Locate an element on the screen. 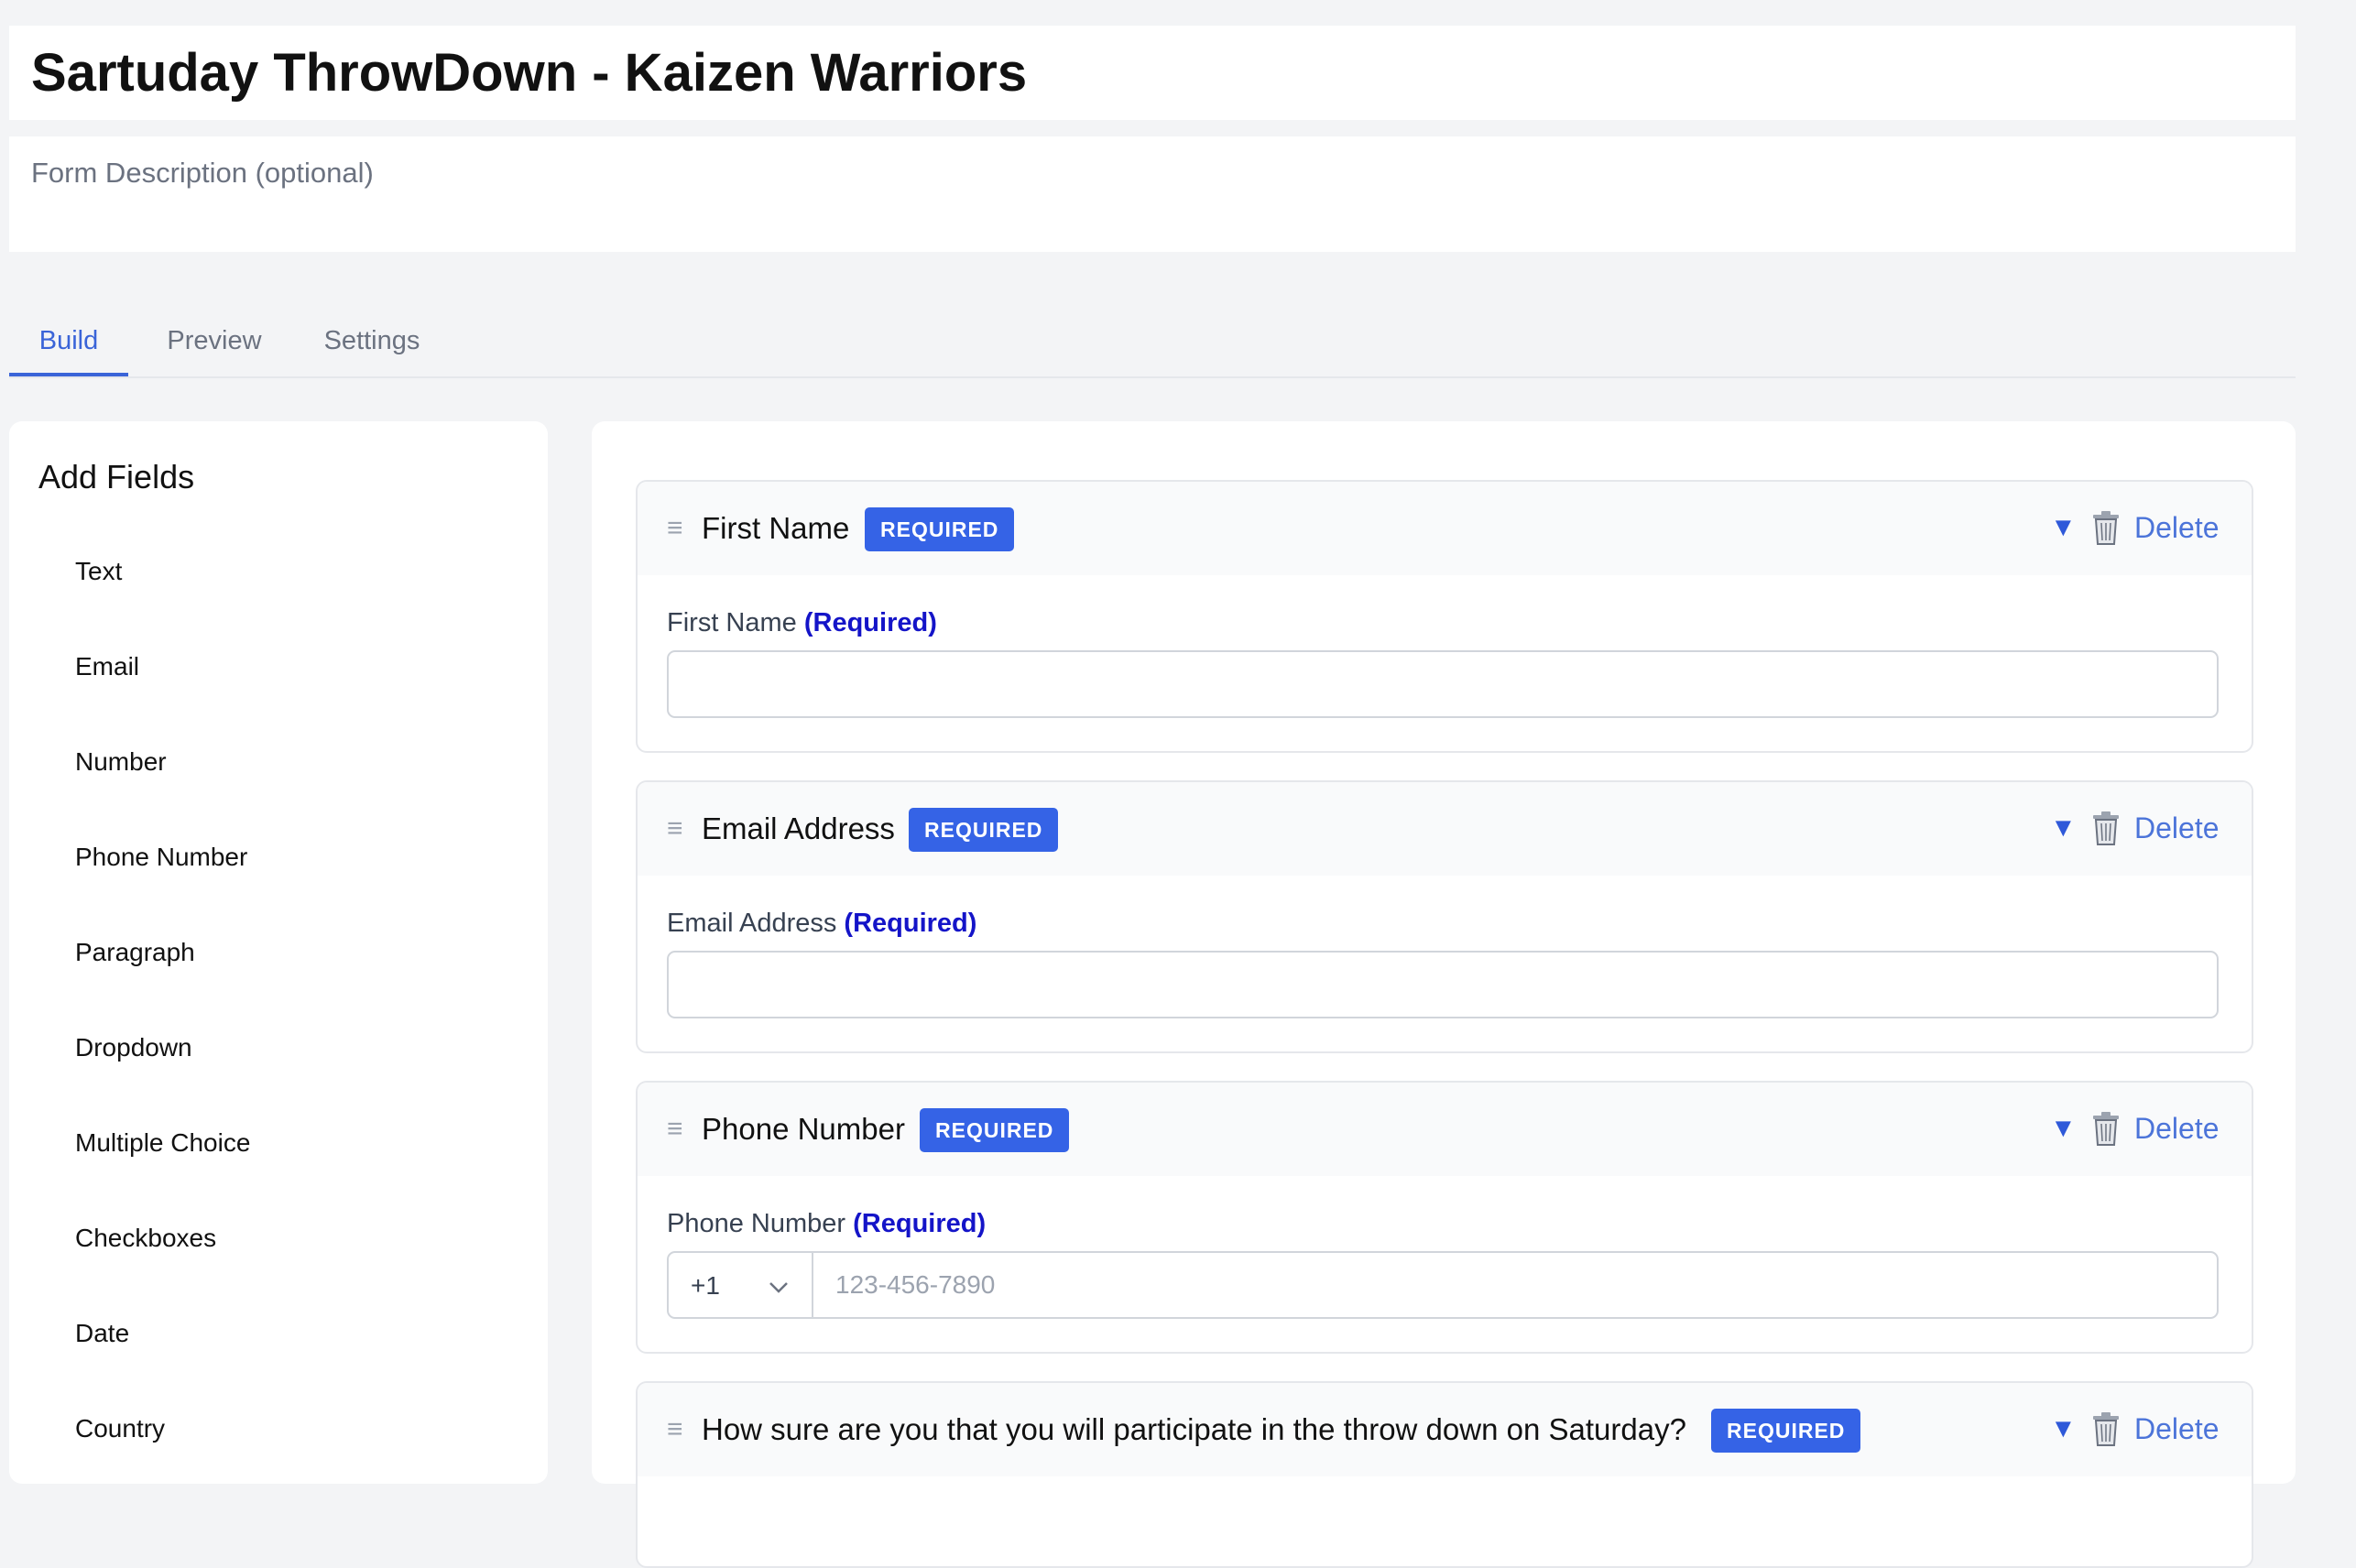 This screenshot has width=2356, height=1568. field-label: First Name (Required) is located at coordinates (802, 623).